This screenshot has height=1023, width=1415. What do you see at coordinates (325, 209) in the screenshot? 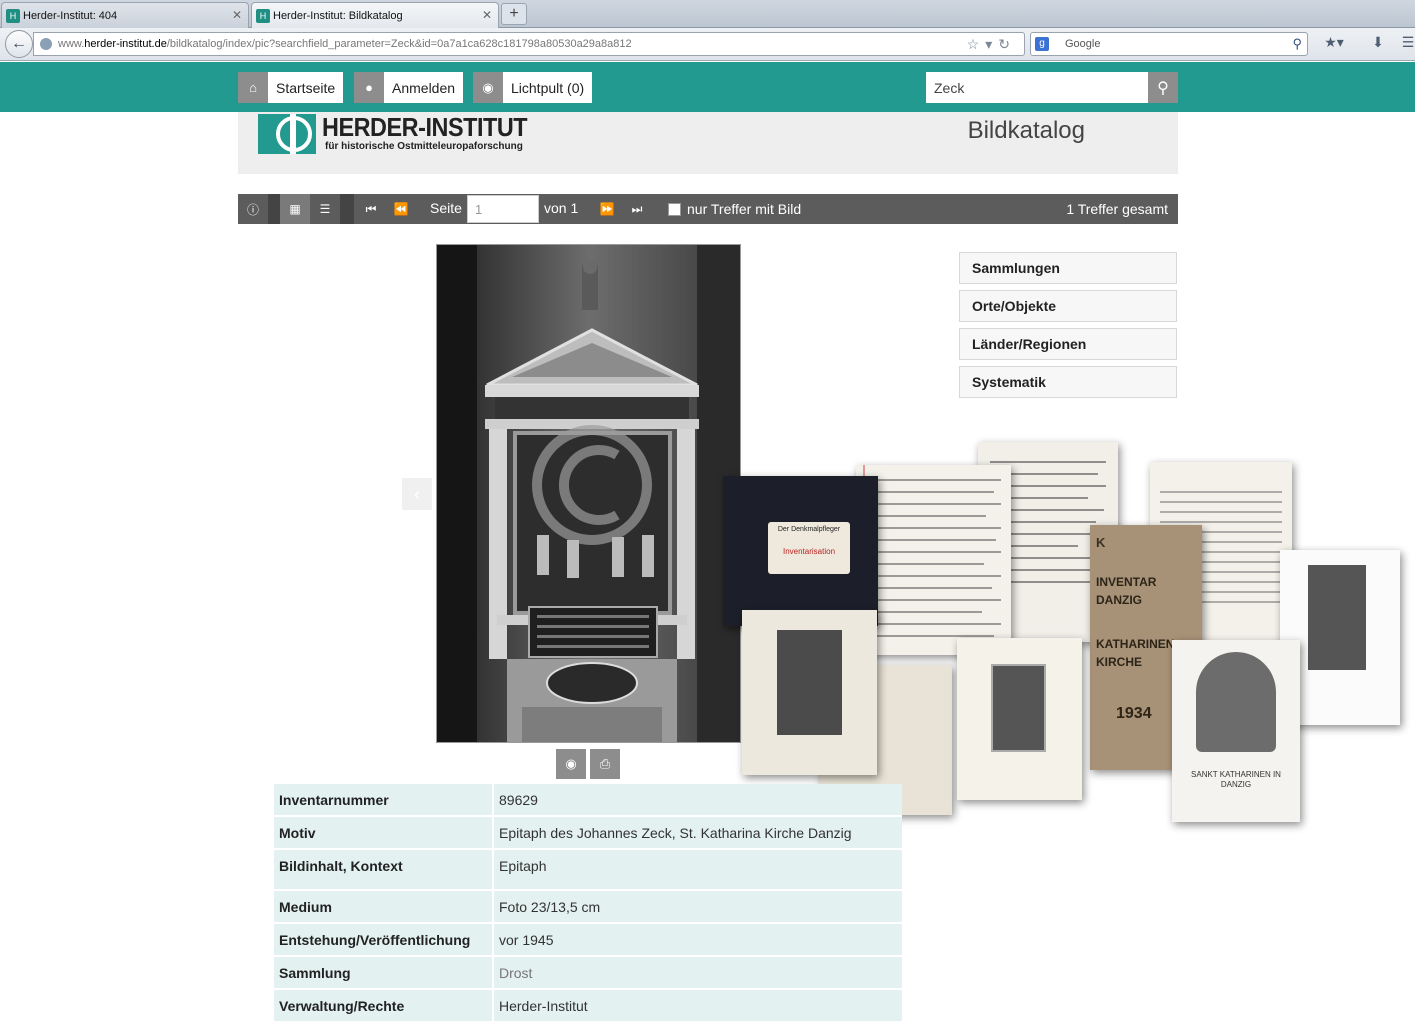
I see `list-view-icon: ☰` at bounding box center [325, 209].